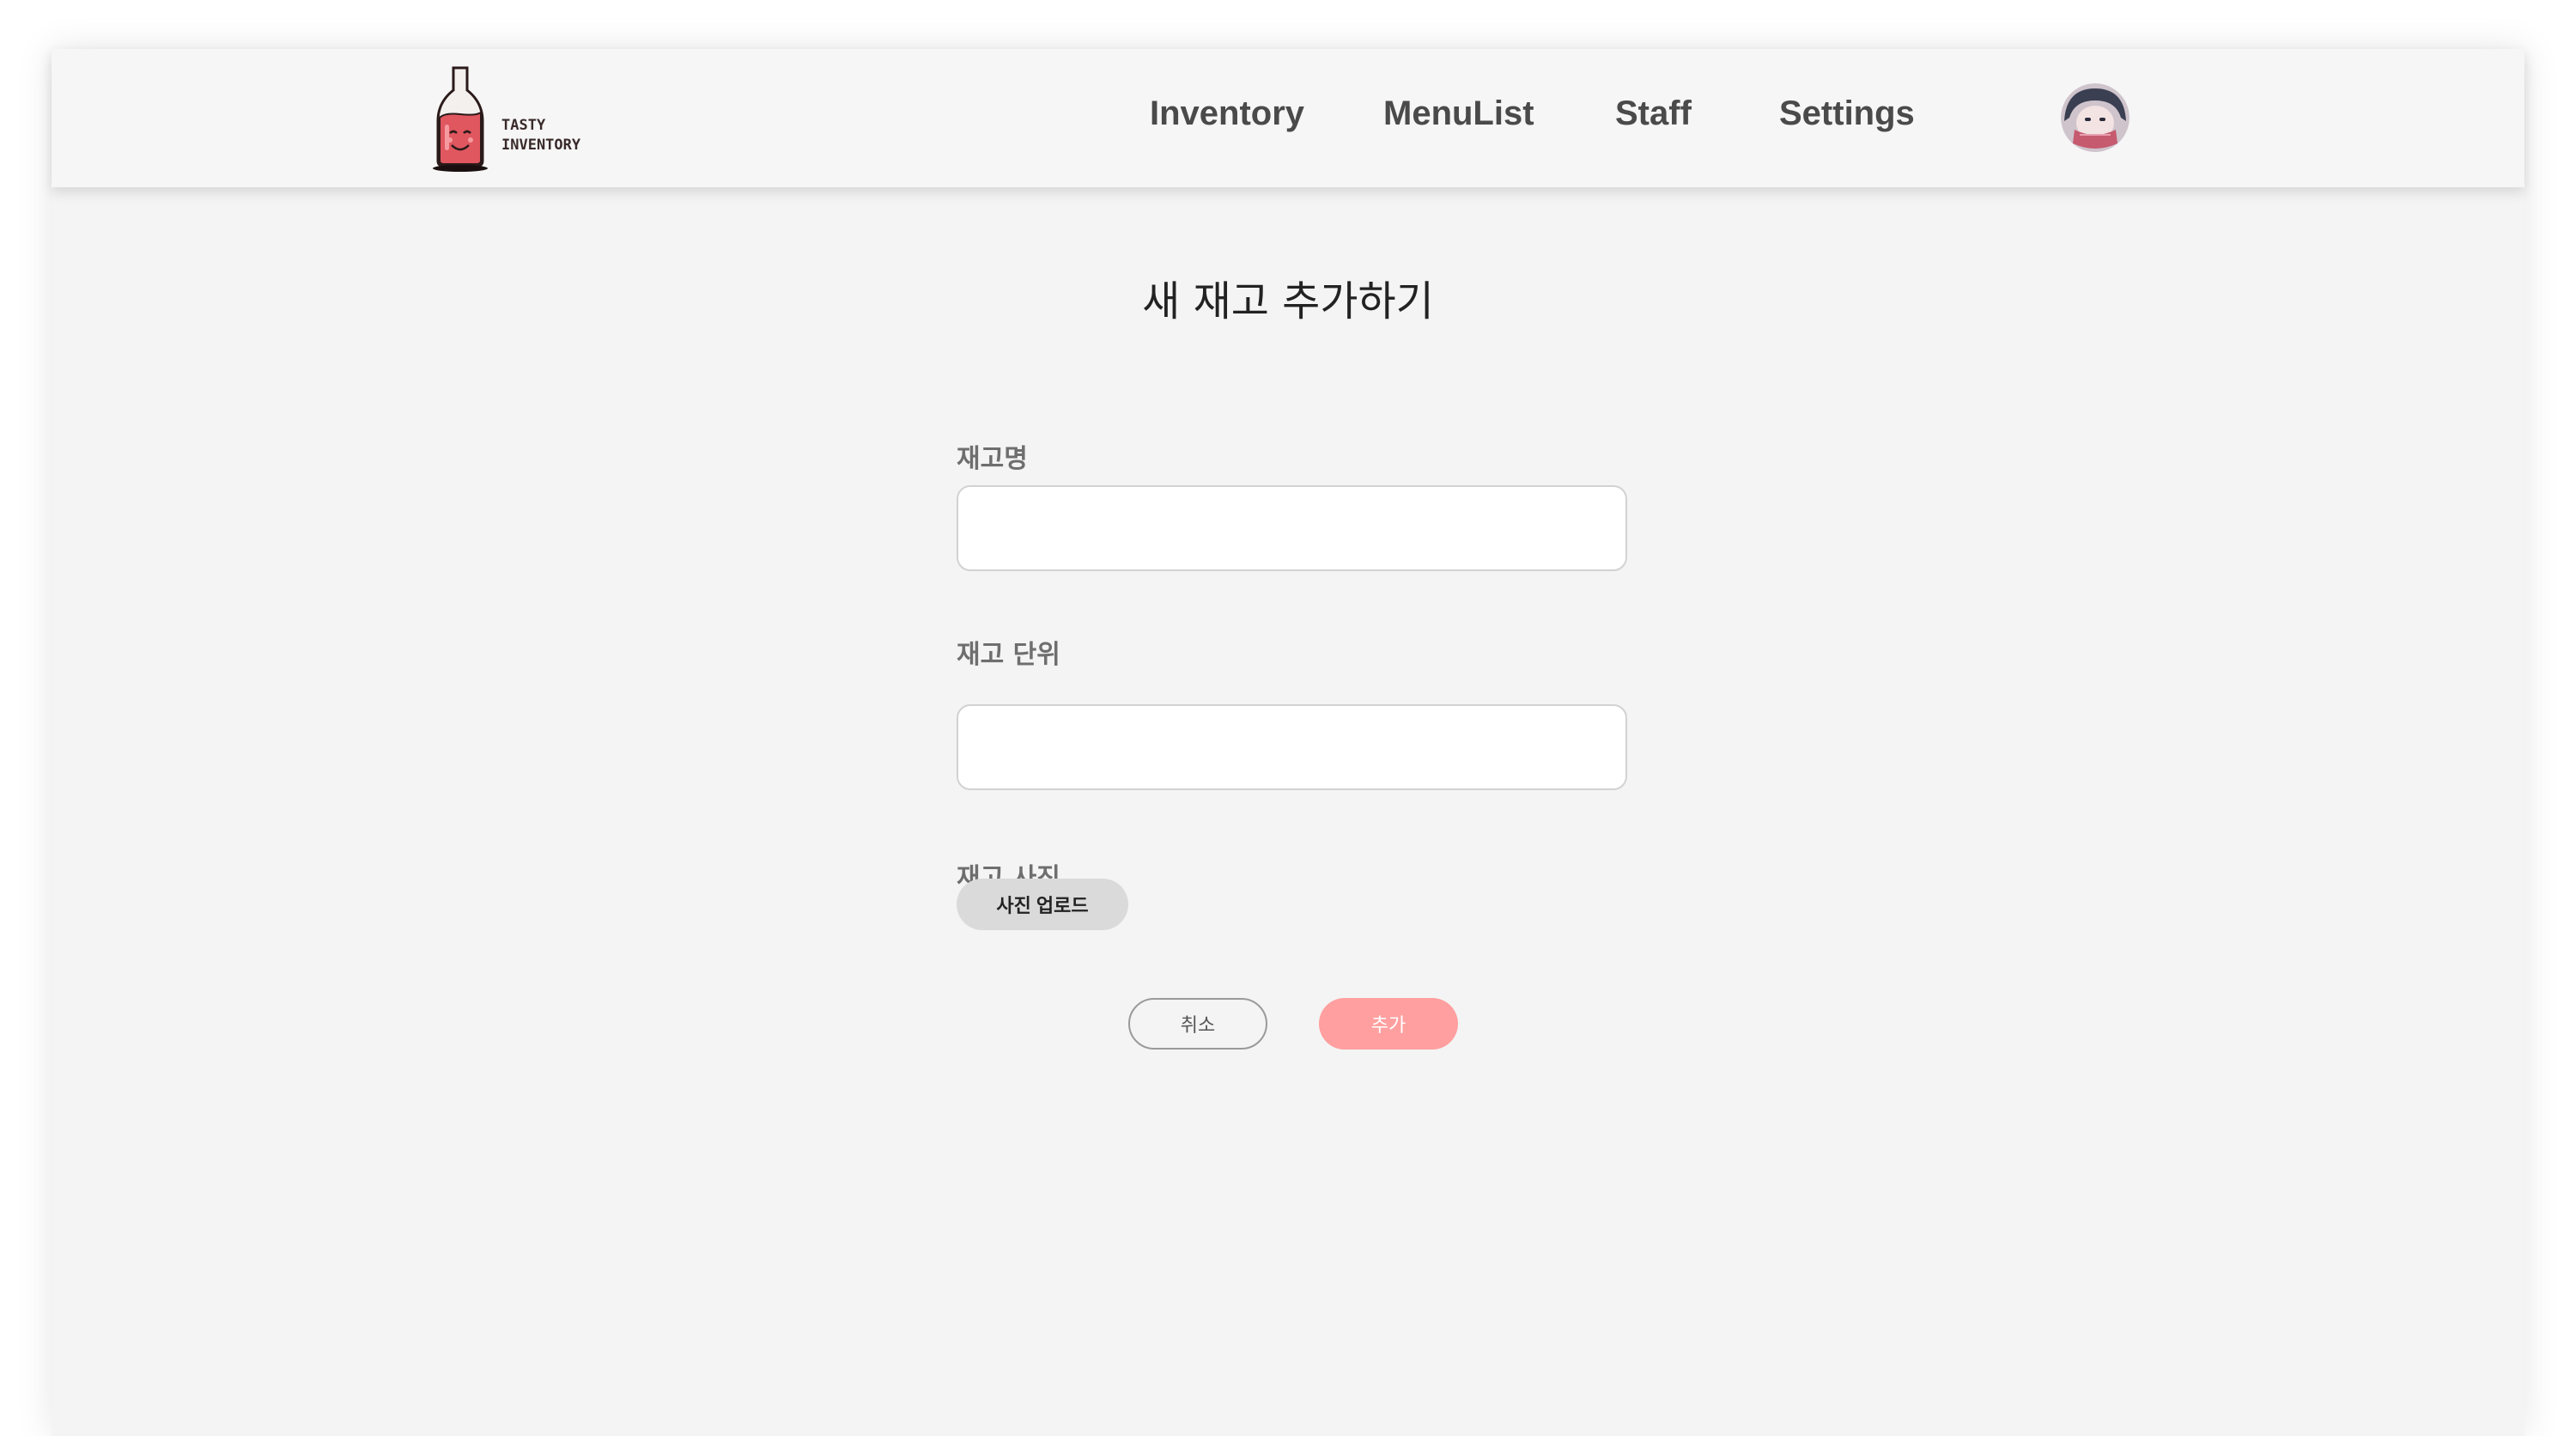 The width and height of the screenshot is (2576, 1436). What do you see at coordinates (1227, 113) in the screenshot?
I see `nav-inventory: Inventory` at bounding box center [1227, 113].